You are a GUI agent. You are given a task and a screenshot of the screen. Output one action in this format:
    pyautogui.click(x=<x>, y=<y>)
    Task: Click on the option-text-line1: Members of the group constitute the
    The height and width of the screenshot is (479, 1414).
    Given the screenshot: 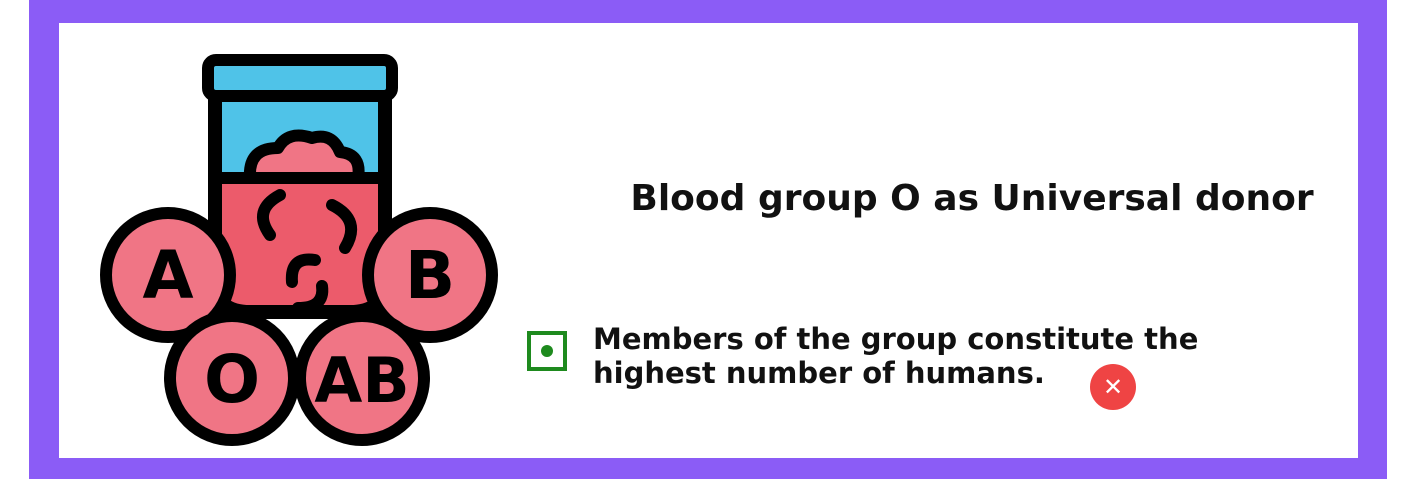 What is the action you would take?
    pyautogui.click(x=896, y=339)
    